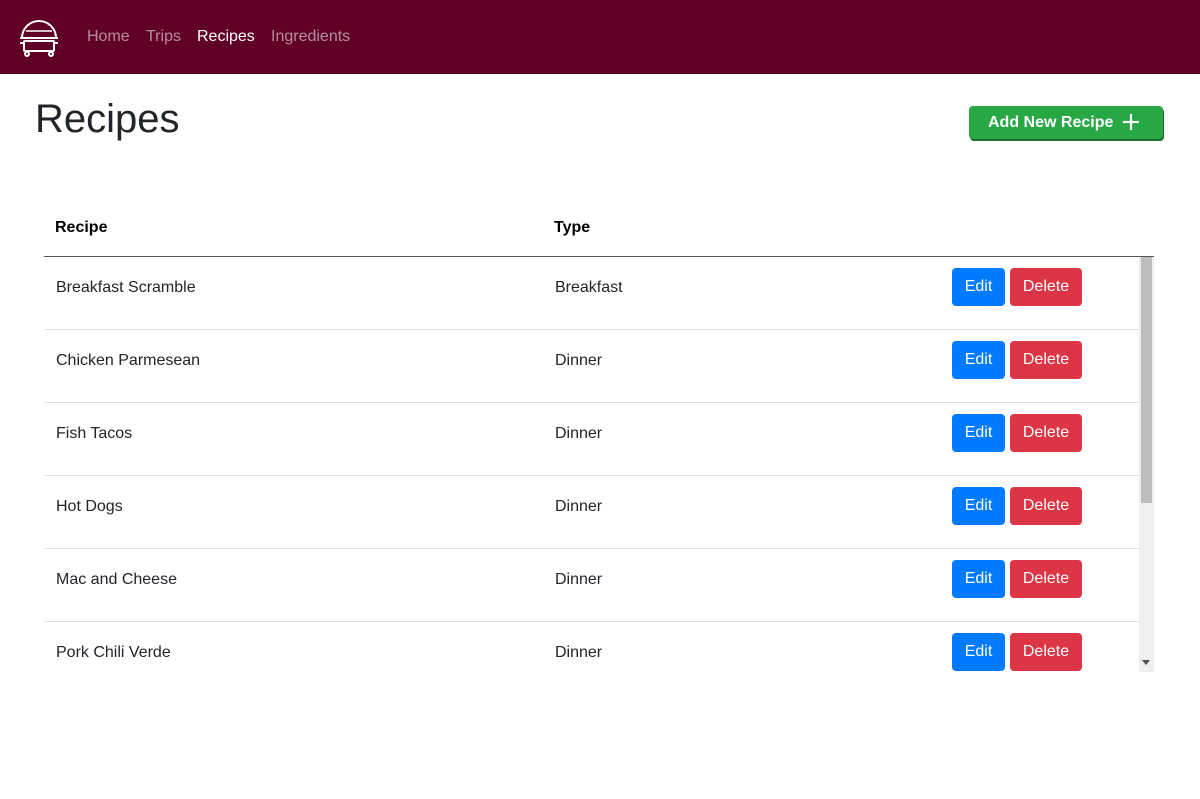 The image size is (1200, 799). I want to click on nav-link-trips: Trips, so click(163, 36).